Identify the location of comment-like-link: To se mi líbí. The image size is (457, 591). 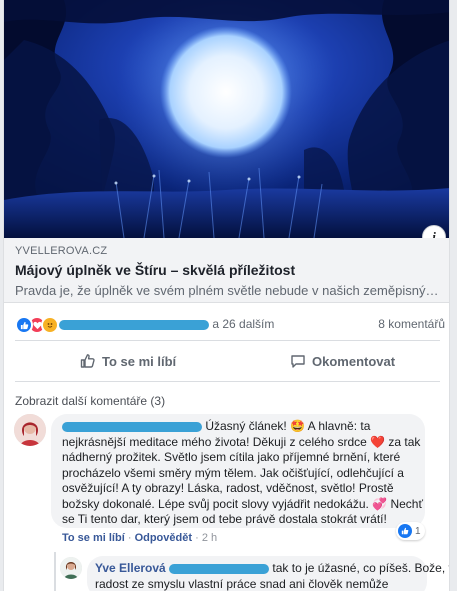
(93, 538).